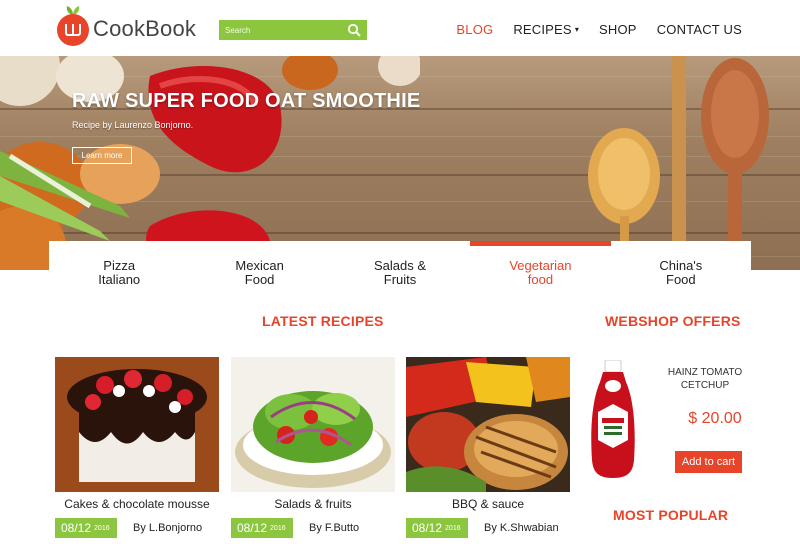 Image resolution: width=800 pixels, height=544 pixels. I want to click on search-bar, so click(293, 30).